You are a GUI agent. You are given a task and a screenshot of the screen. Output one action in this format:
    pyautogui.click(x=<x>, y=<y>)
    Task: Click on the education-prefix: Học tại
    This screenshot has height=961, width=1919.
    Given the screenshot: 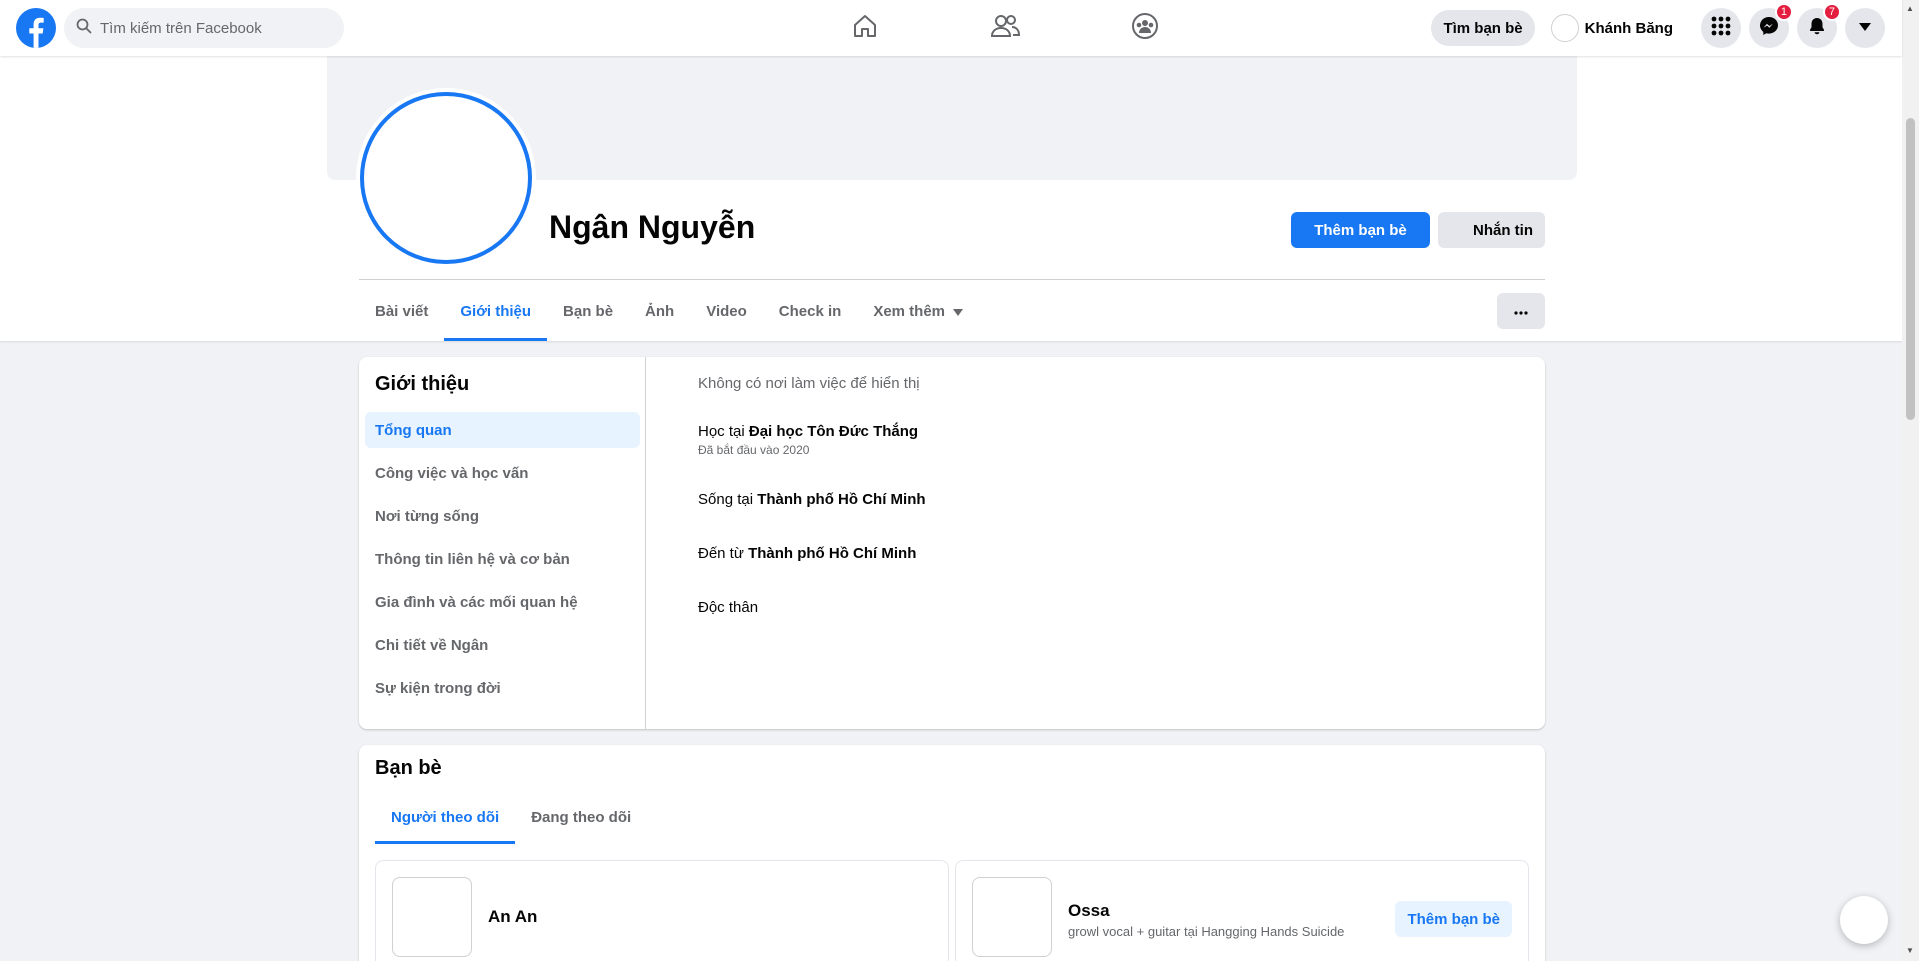 What is the action you would take?
    pyautogui.click(x=723, y=431)
    